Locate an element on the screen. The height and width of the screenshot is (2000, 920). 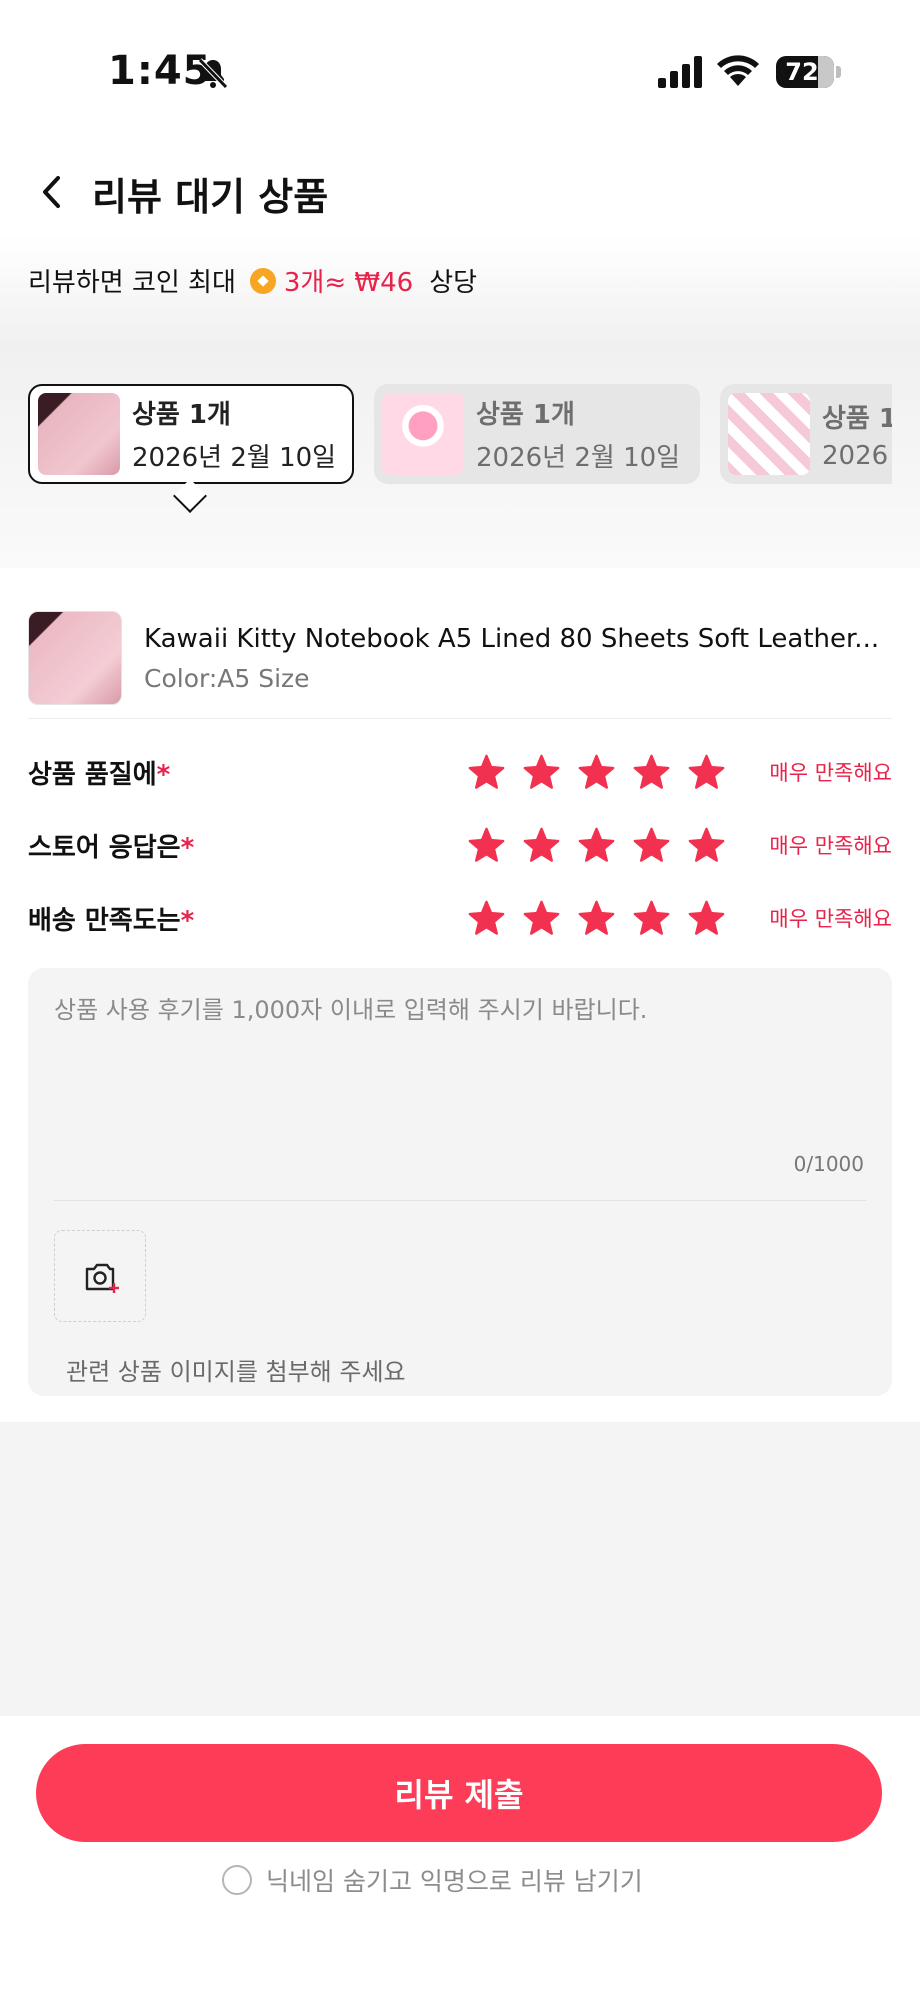
tab-date: 2026 is located at coordinates (855, 455).